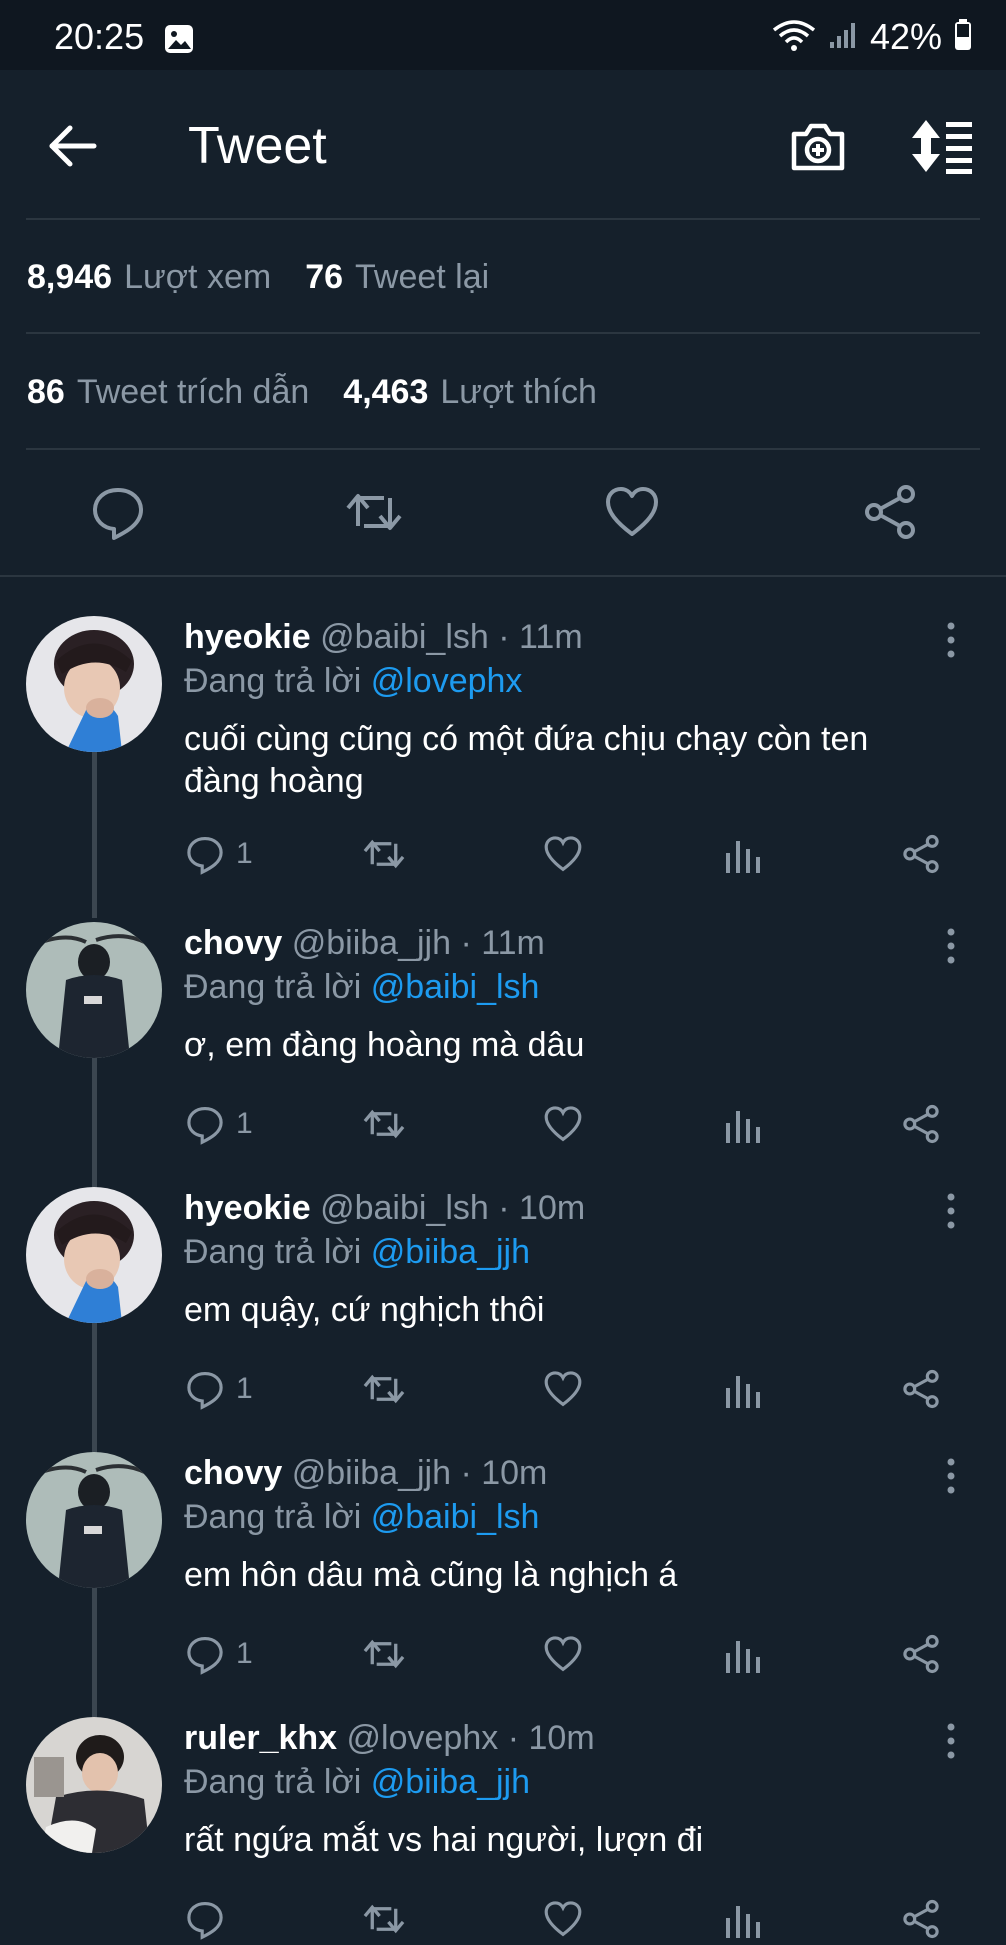 Image resolution: width=1006 pixels, height=1945 pixels. I want to click on quotes-count: 86, so click(46, 392).